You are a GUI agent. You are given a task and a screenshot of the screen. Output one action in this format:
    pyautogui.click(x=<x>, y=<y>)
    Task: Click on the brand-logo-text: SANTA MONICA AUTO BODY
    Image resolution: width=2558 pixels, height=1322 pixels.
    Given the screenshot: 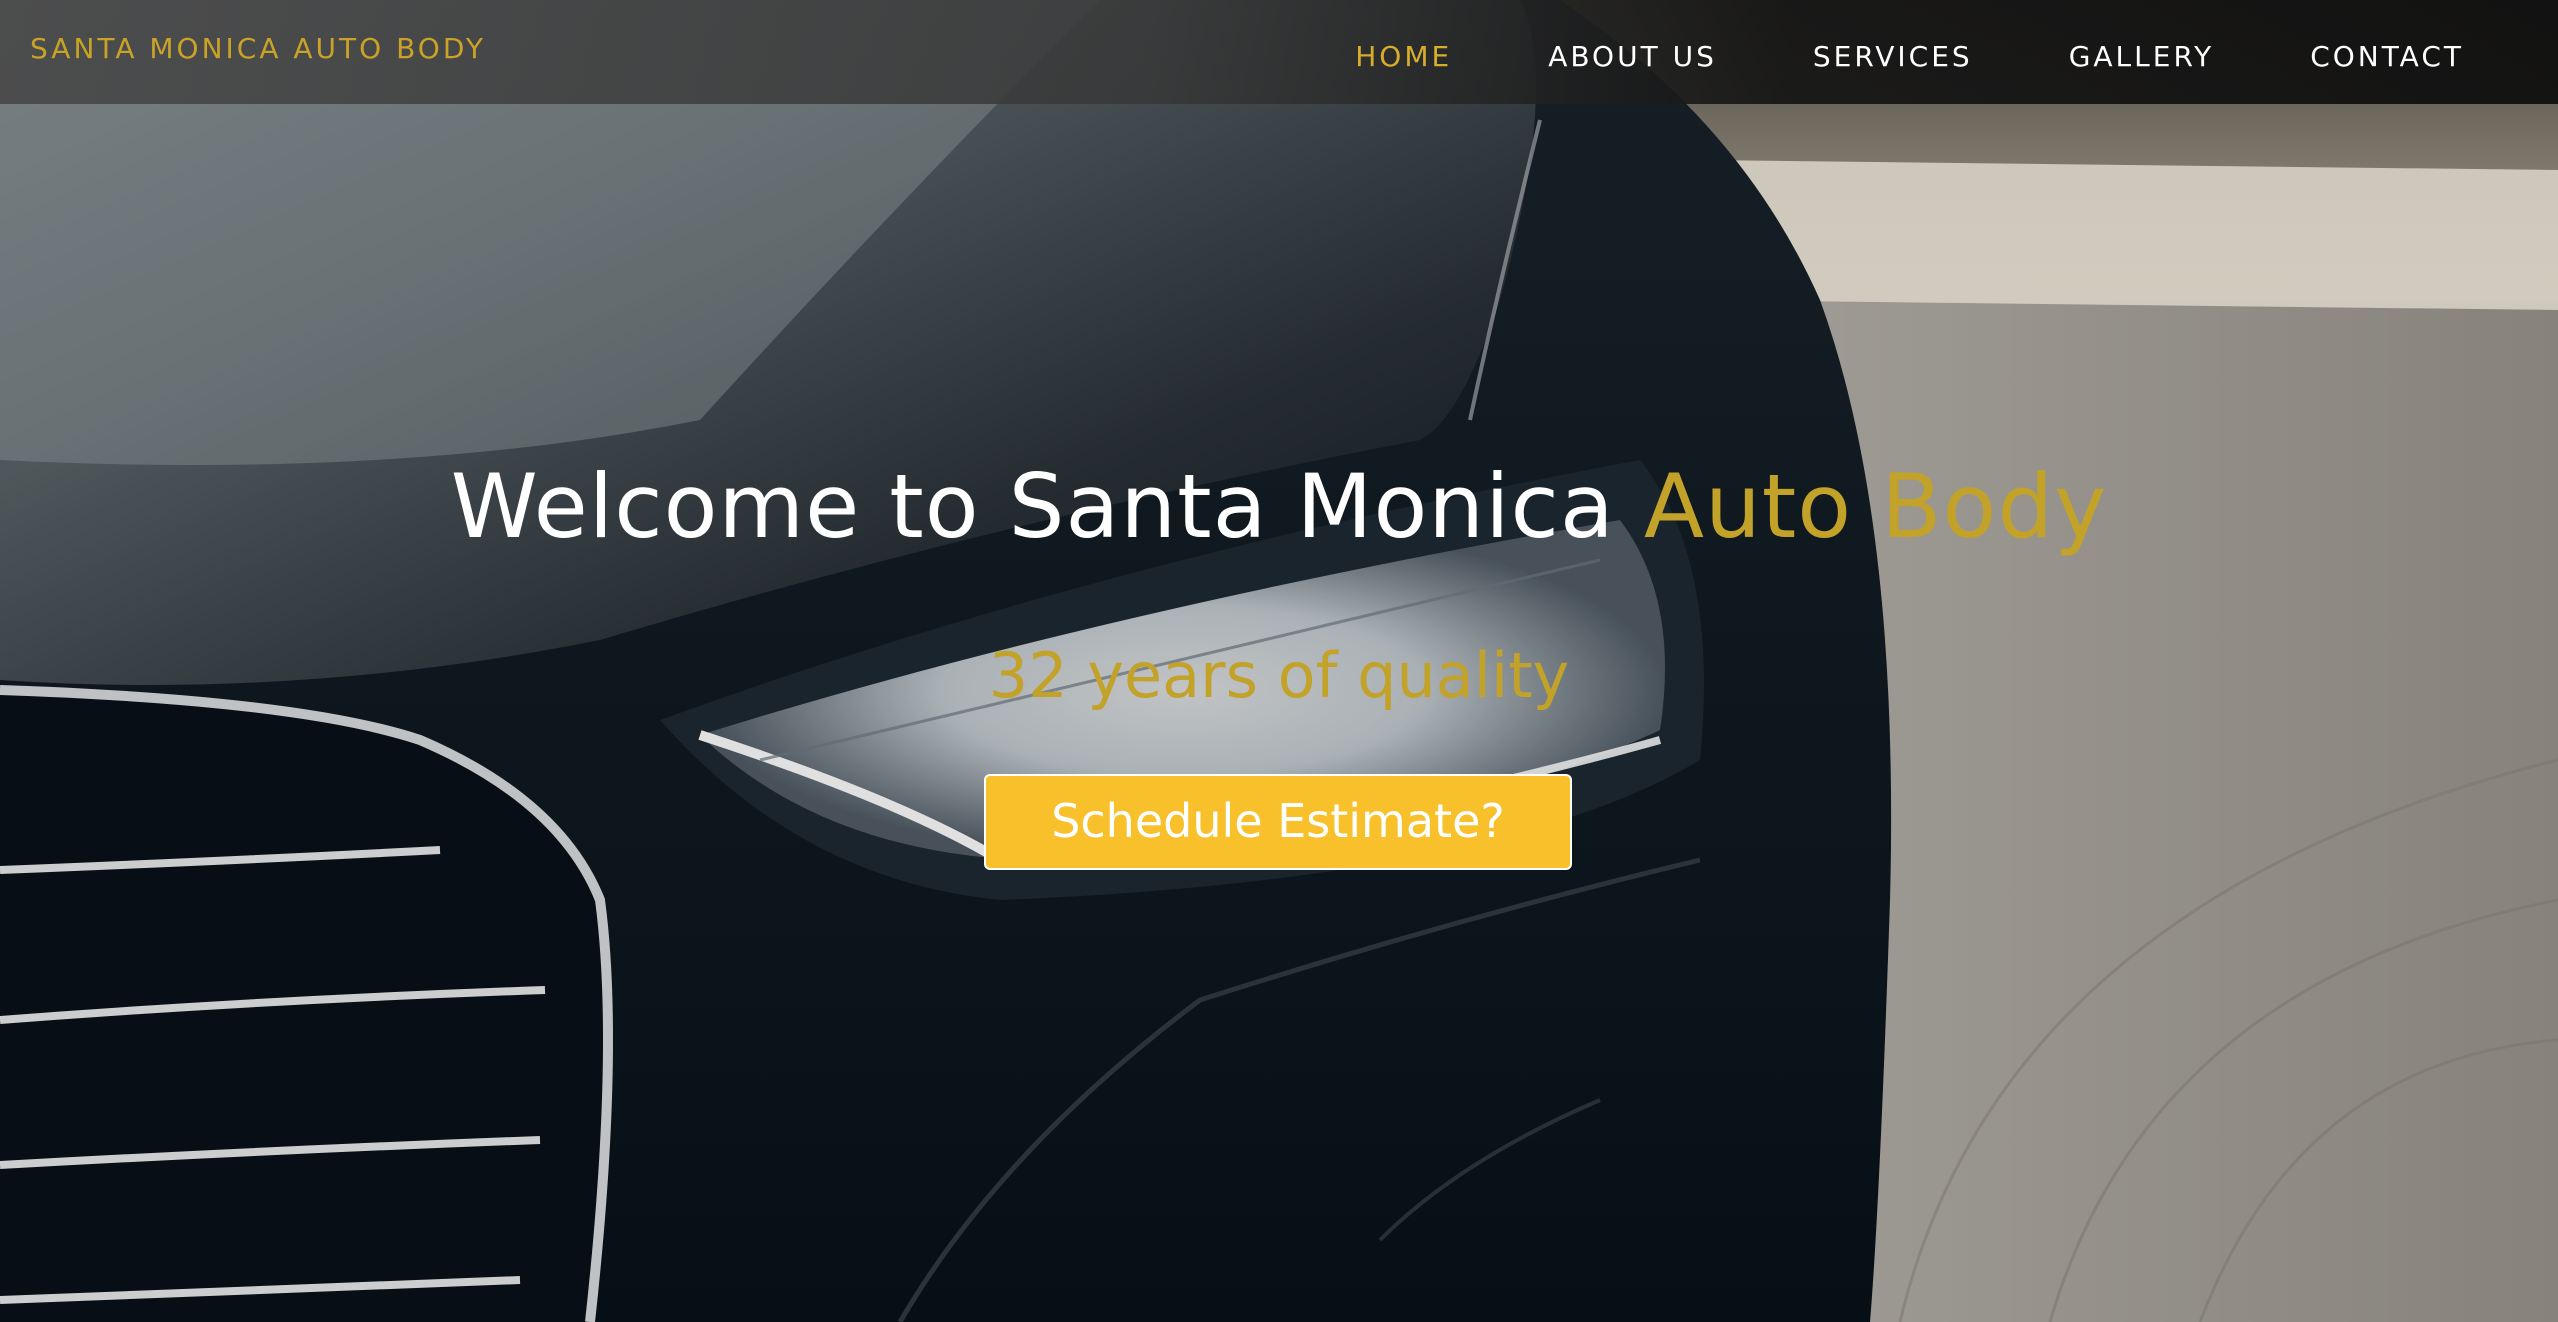 What is the action you would take?
    pyautogui.click(x=258, y=48)
    